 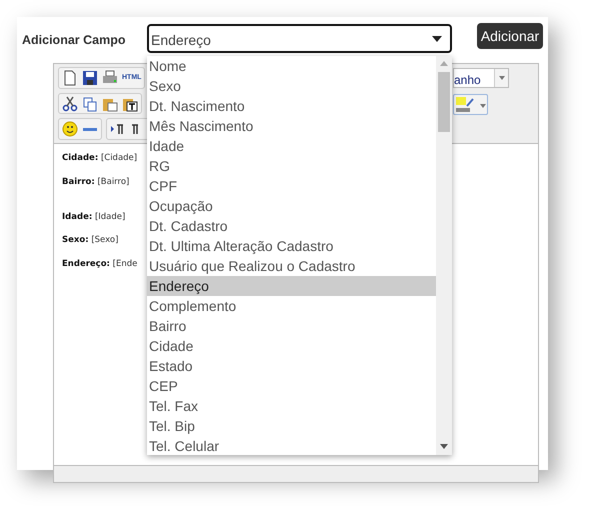 What do you see at coordinates (466, 105) in the screenshot?
I see `highlight-icon` at bounding box center [466, 105].